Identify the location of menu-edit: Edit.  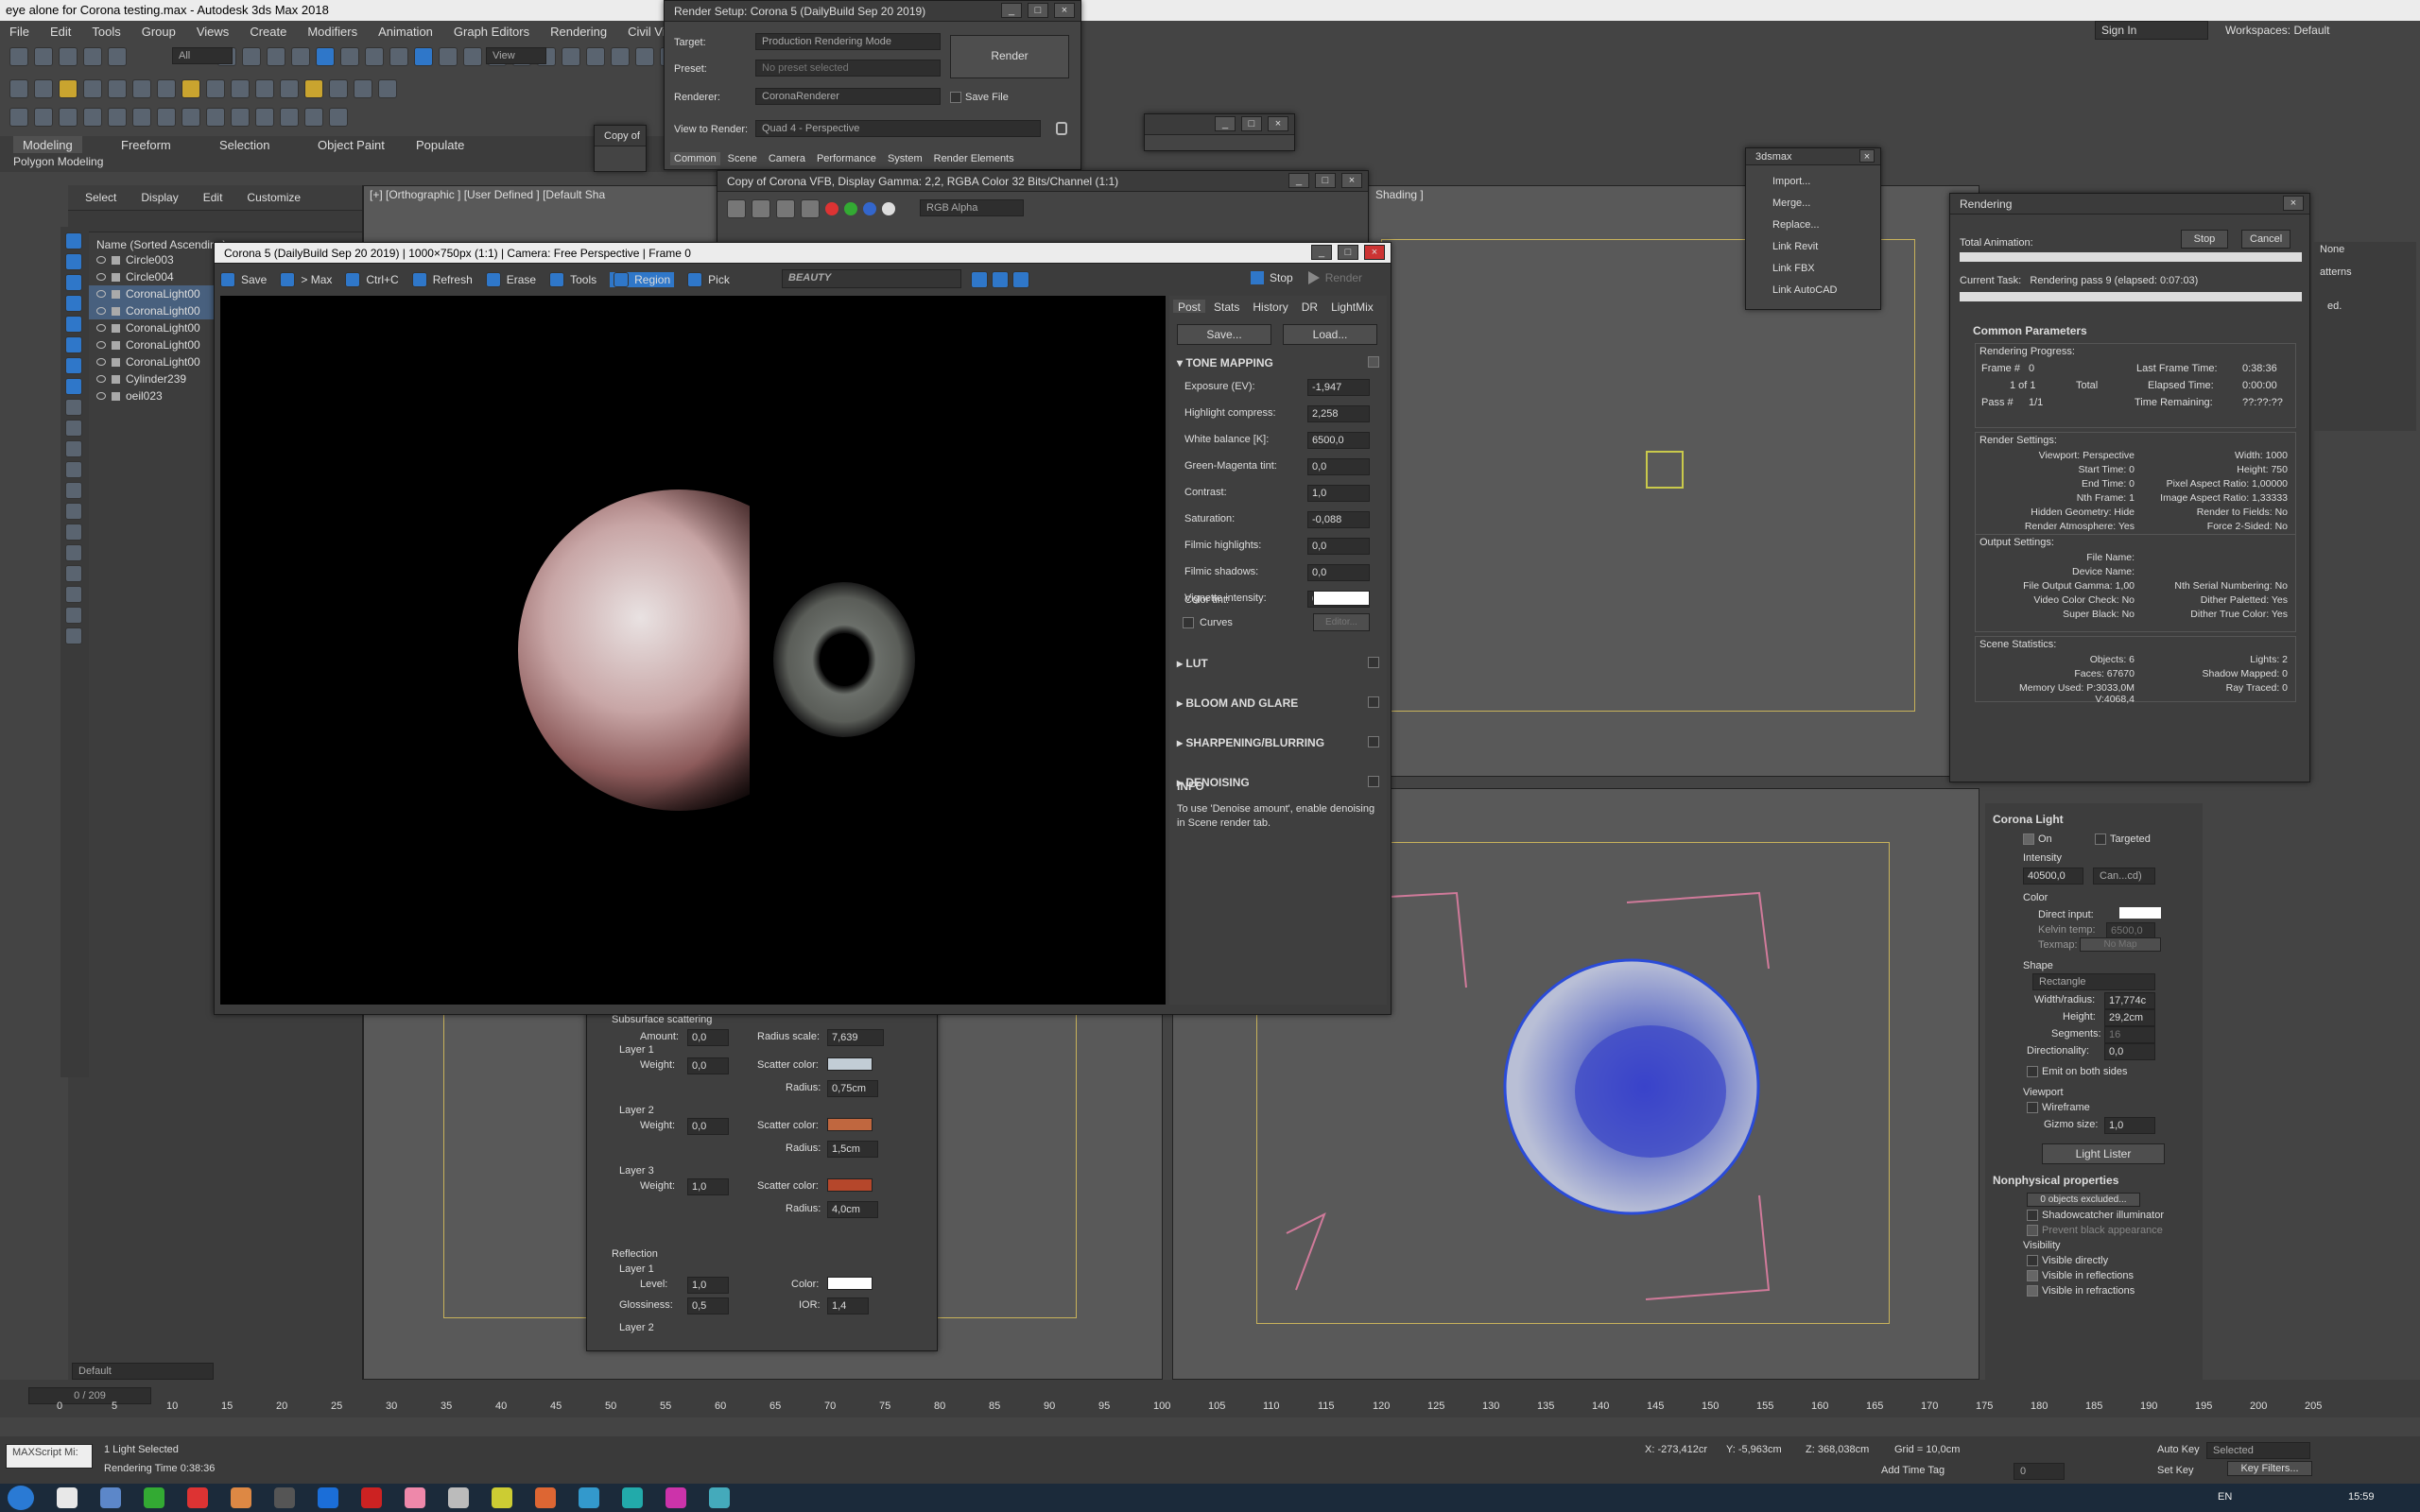
(60, 32).